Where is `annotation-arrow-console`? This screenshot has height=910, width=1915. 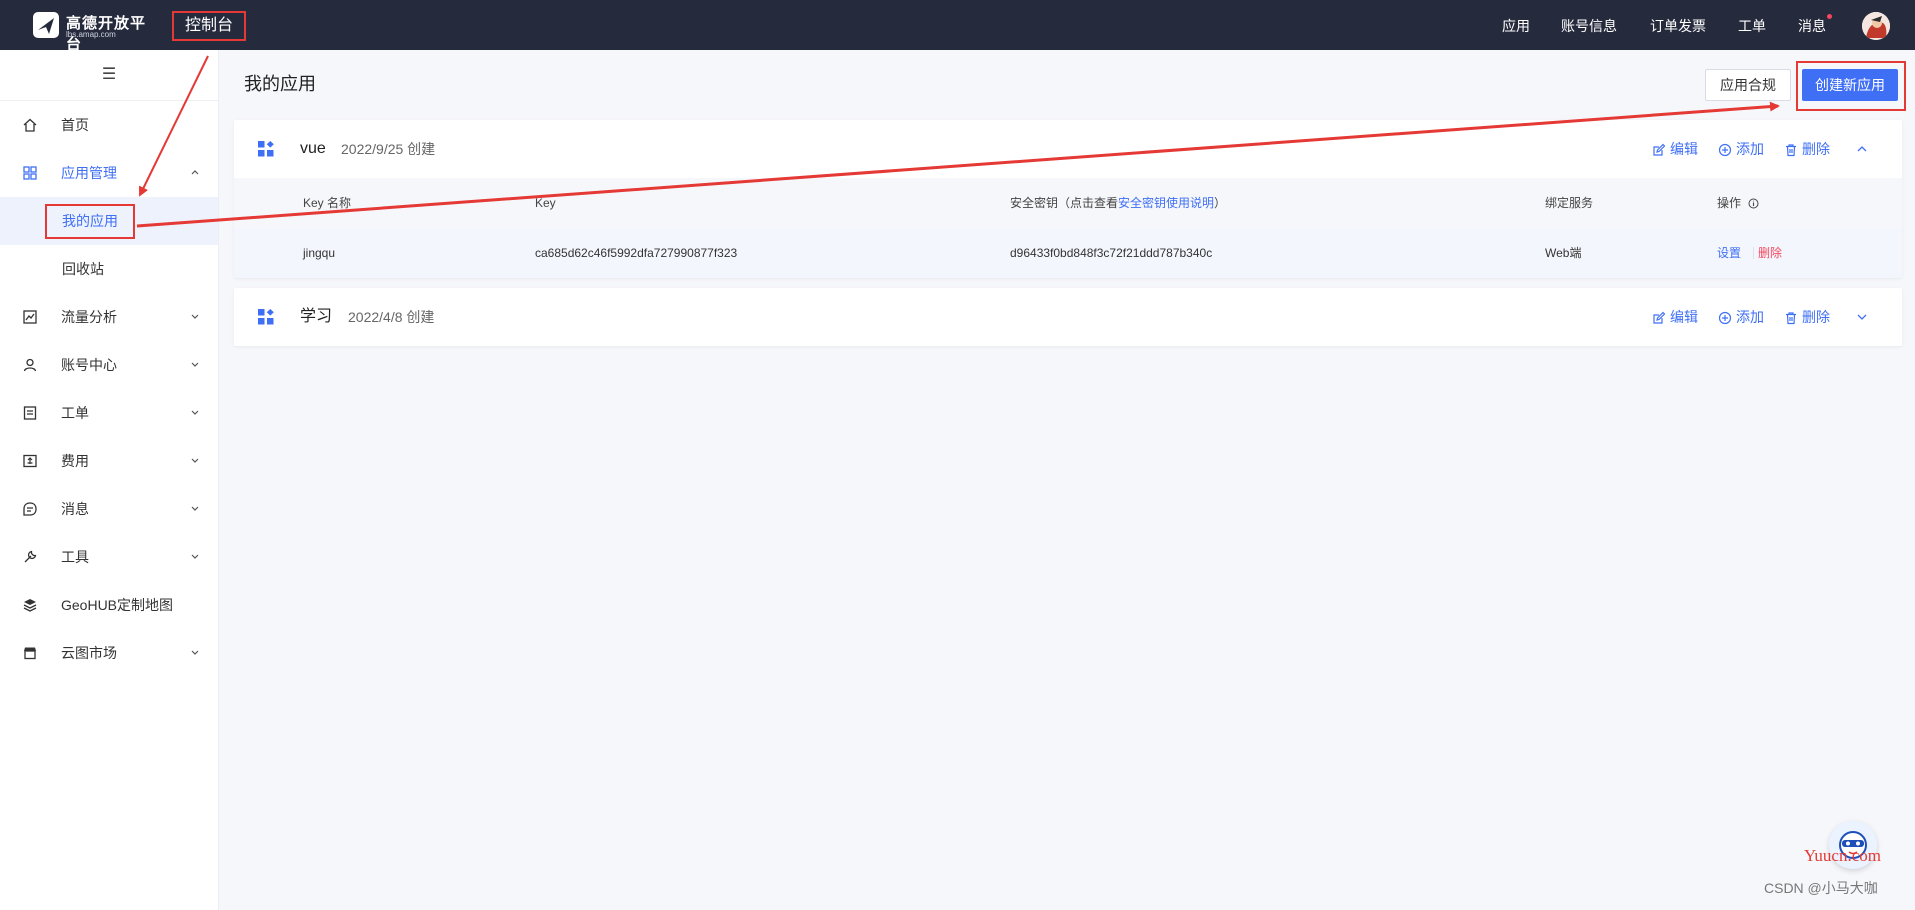 annotation-arrow-console is located at coordinates (174, 126).